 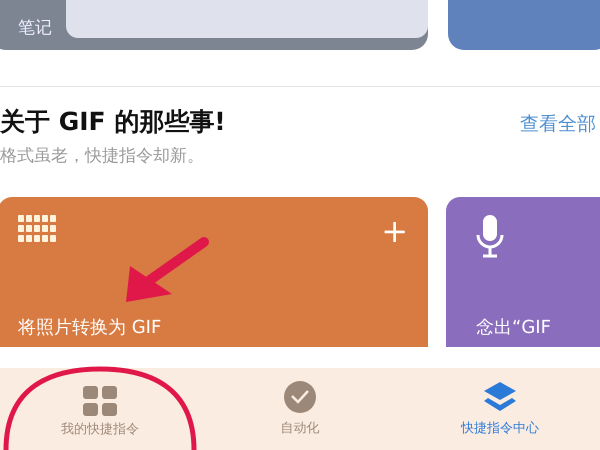 I want to click on add-button: +, so click(x=394, y=231).